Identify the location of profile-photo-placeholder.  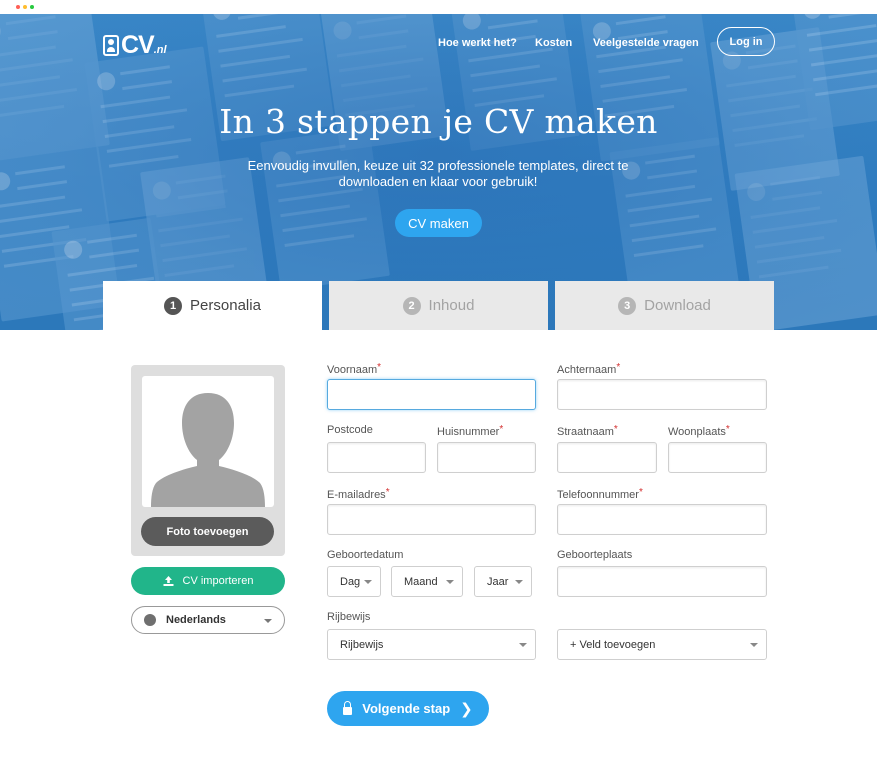
(208, 441).